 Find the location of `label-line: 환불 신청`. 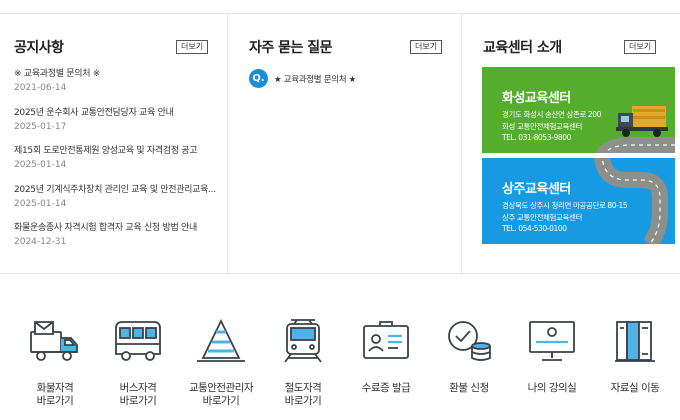

label-line: 환불 신청 is located at coordinates (469, 388).